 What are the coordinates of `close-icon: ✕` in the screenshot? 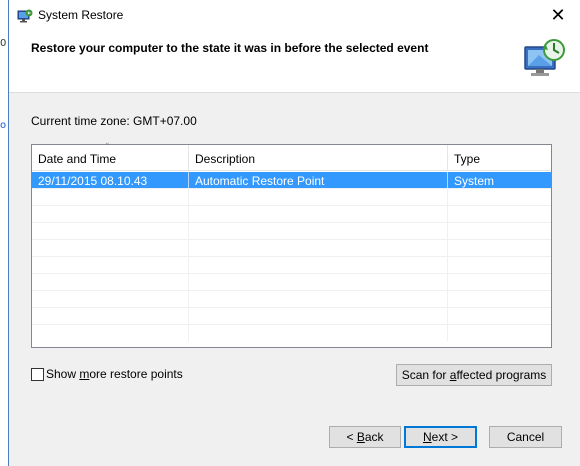 It's located at (558, 15).